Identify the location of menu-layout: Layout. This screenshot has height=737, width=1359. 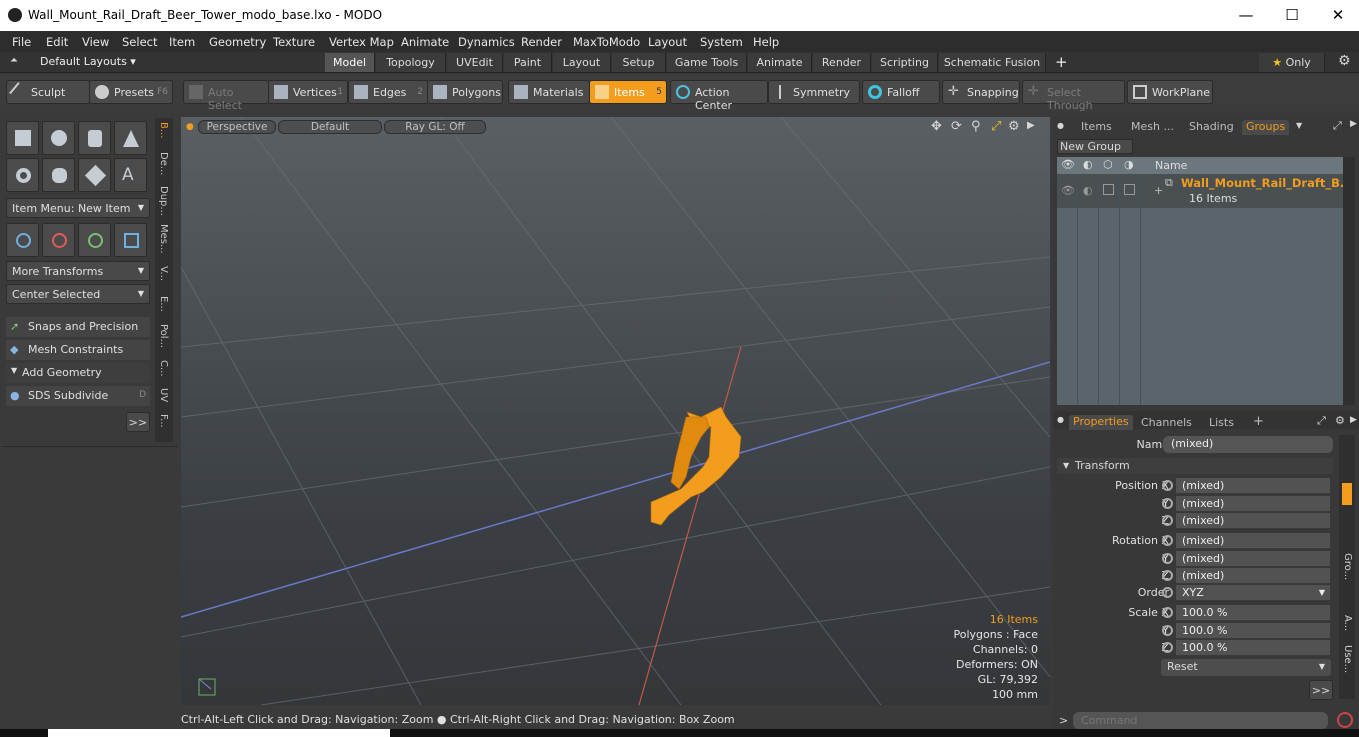
(667, 42).